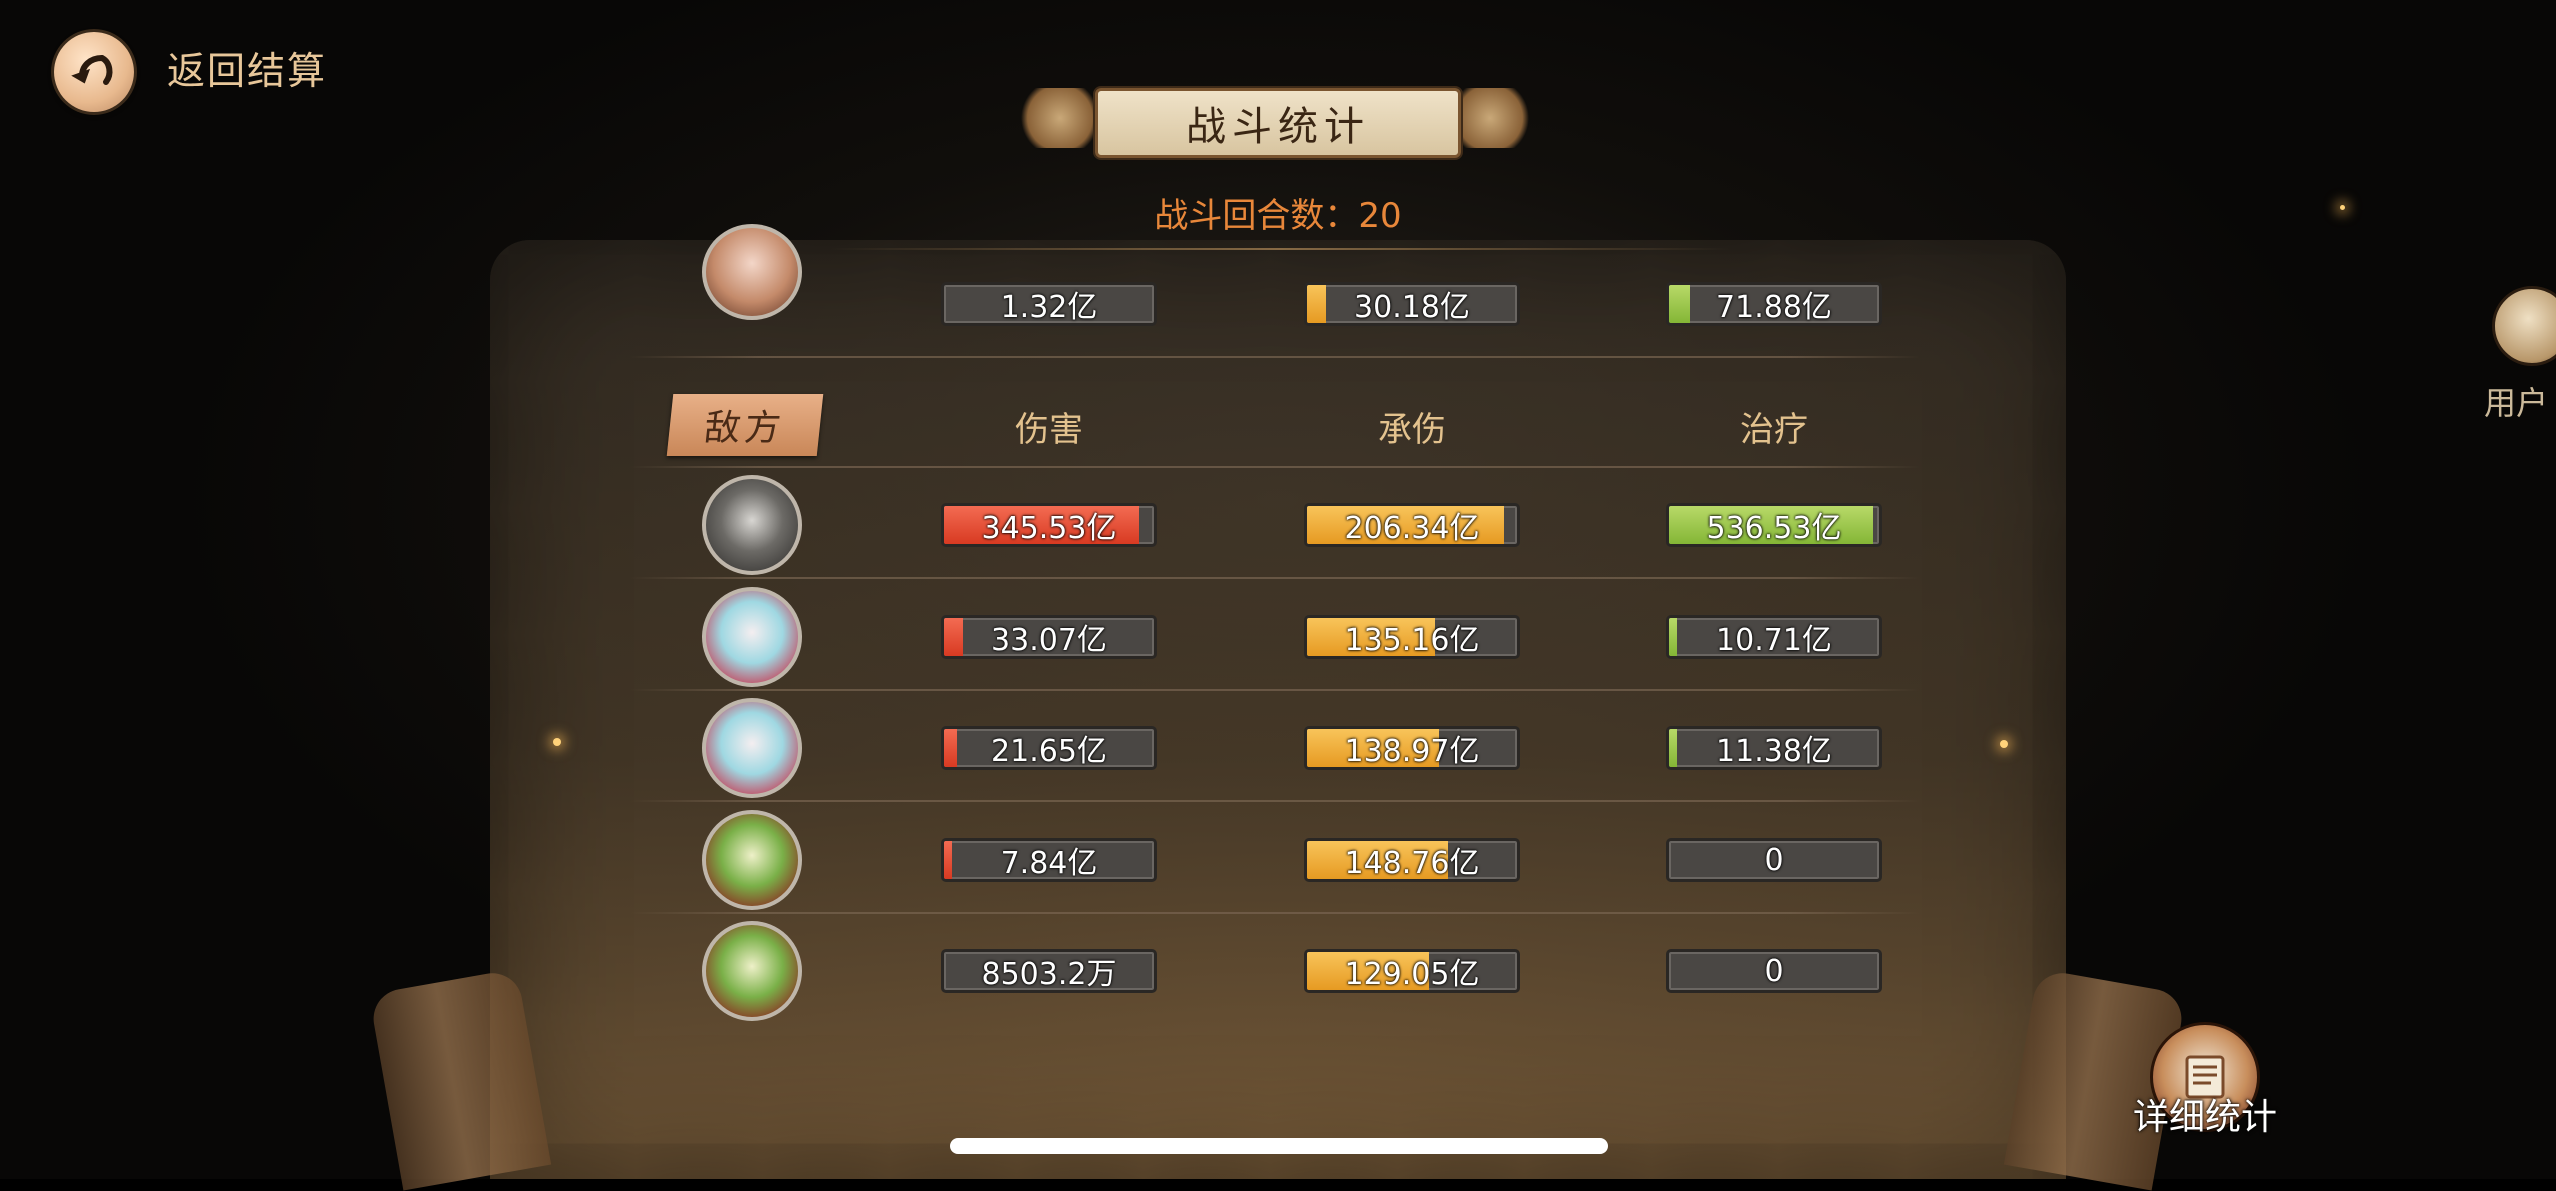 Image resolution: width=2556 pixels, height=1191 pixels. Describe the element at coordinates (1275, 637) in the screenshot. I see `enemy-row: cyan-hair-girl-icon 33.07亿 135.16亿 10.71亿` at that location.